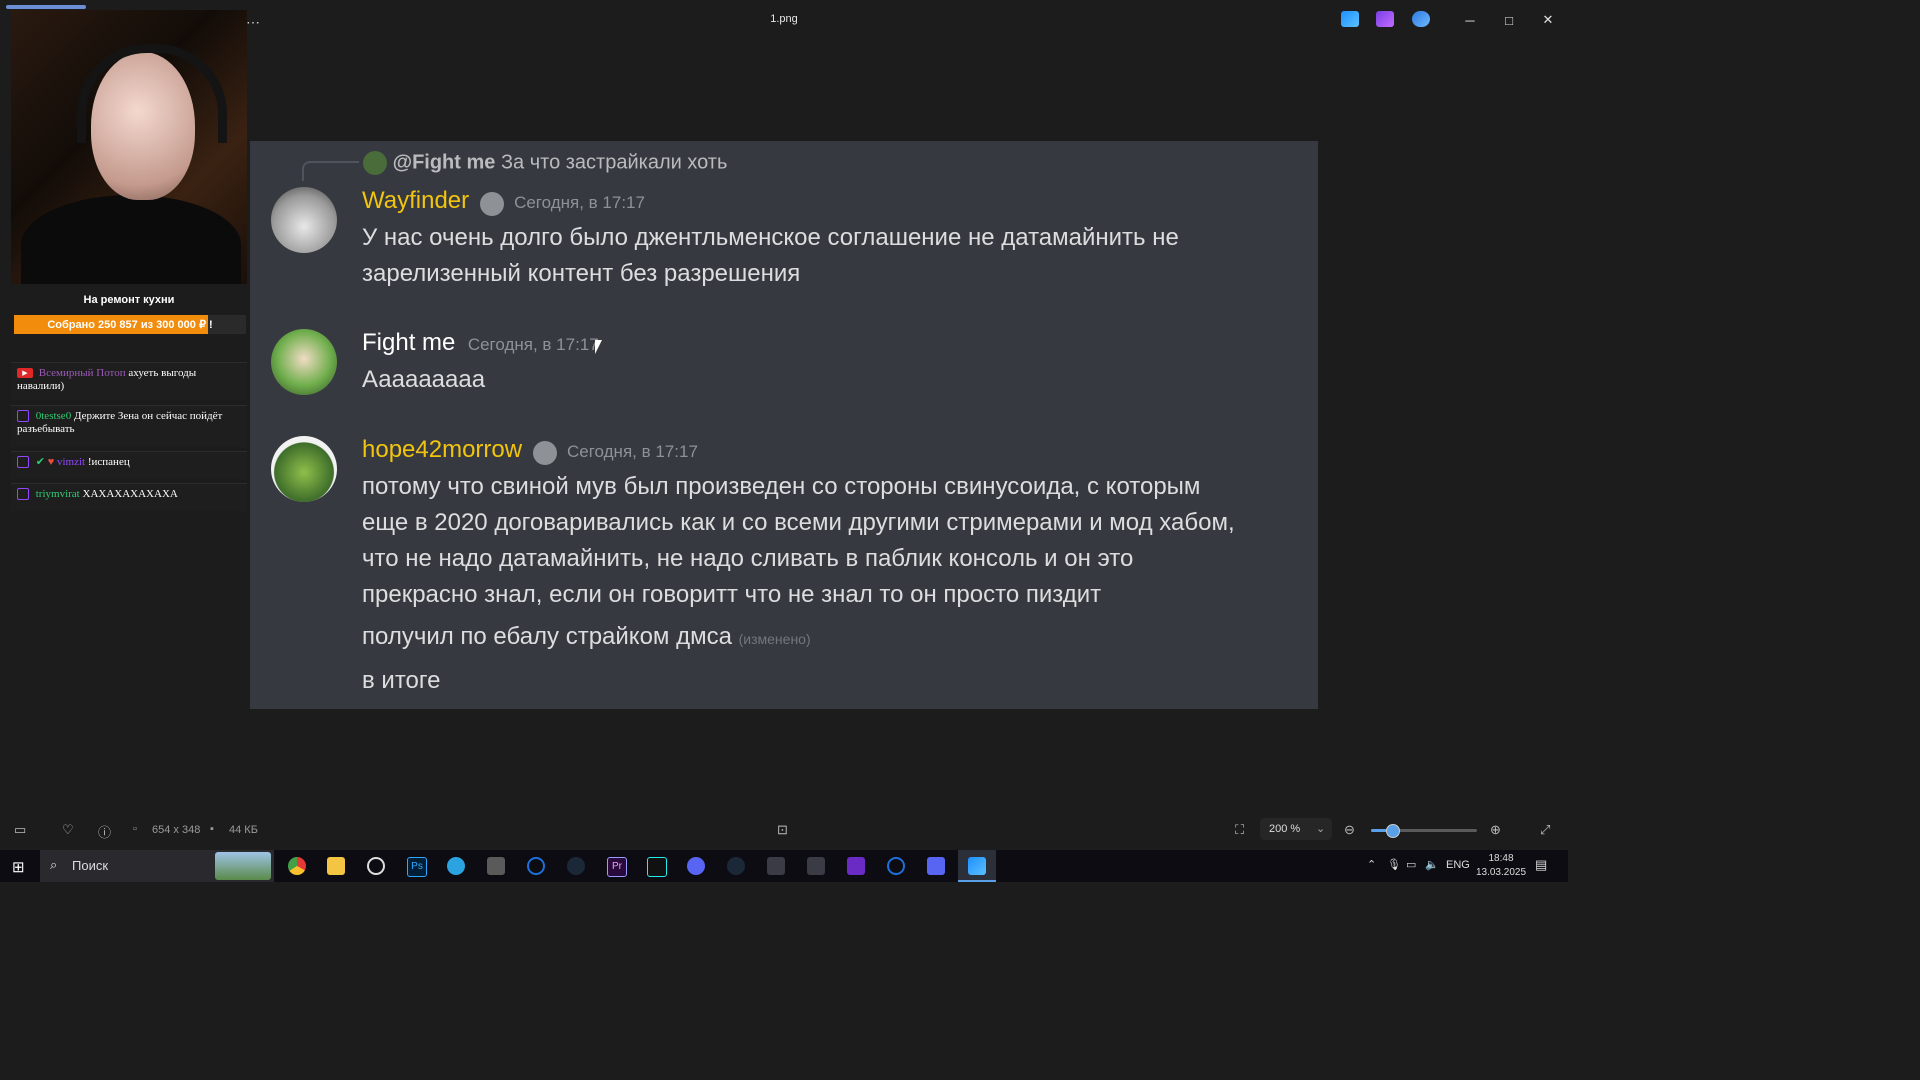 The width and height of the screenshot is (1920, 1080). I want to click on edit-icon, so click(1350, 19).